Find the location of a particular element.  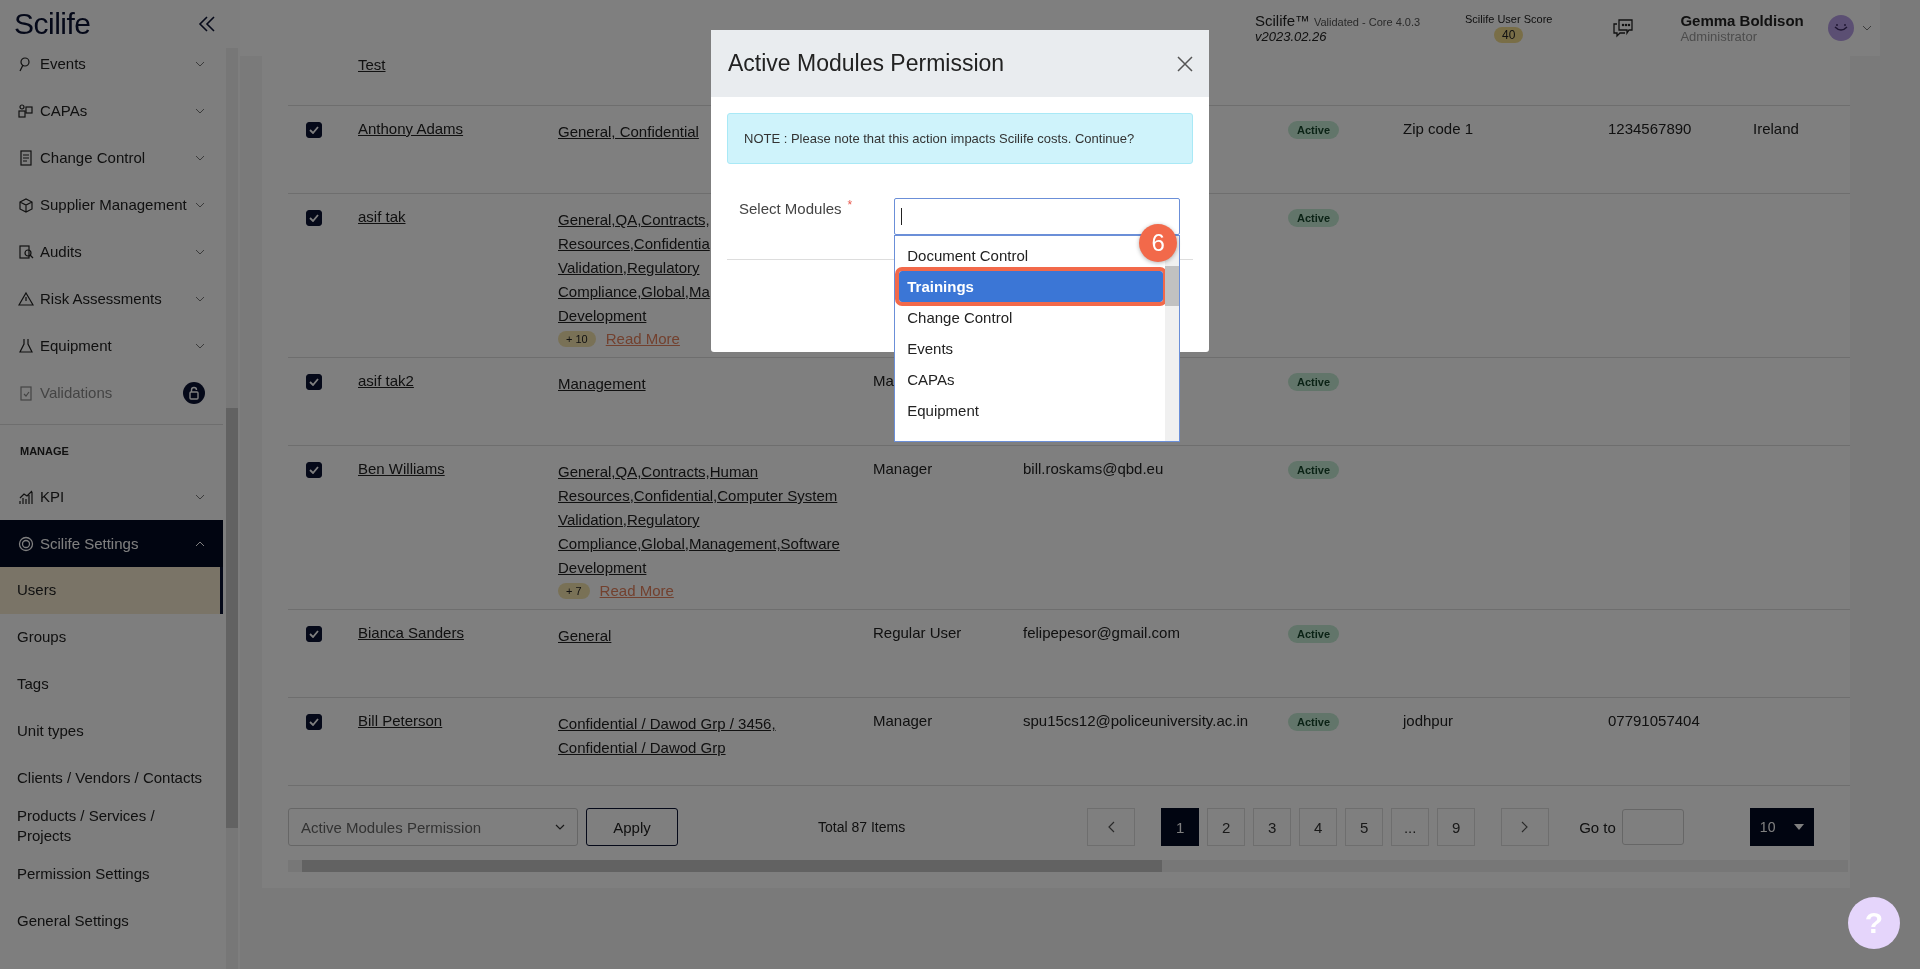

submenu-item: General Settings is located at coordinates (111, 921).